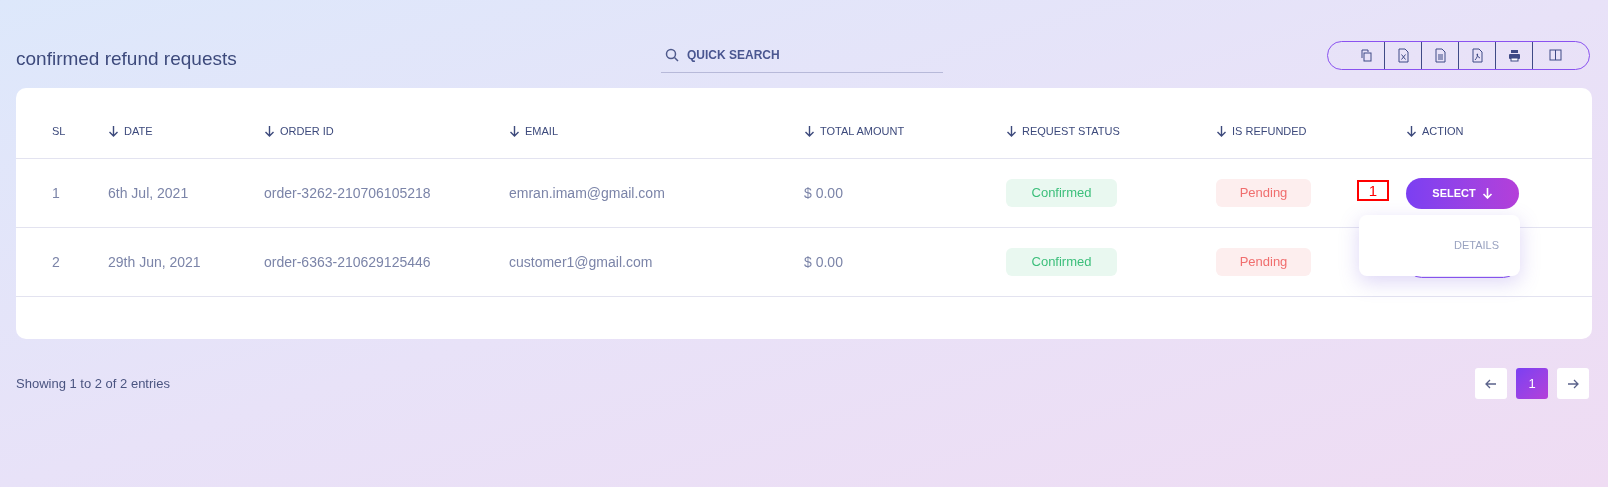  Describe the element at coordinates (348, 262) in the screenshot. I see `table-cell-text: order-6363-210629125446` at that location.